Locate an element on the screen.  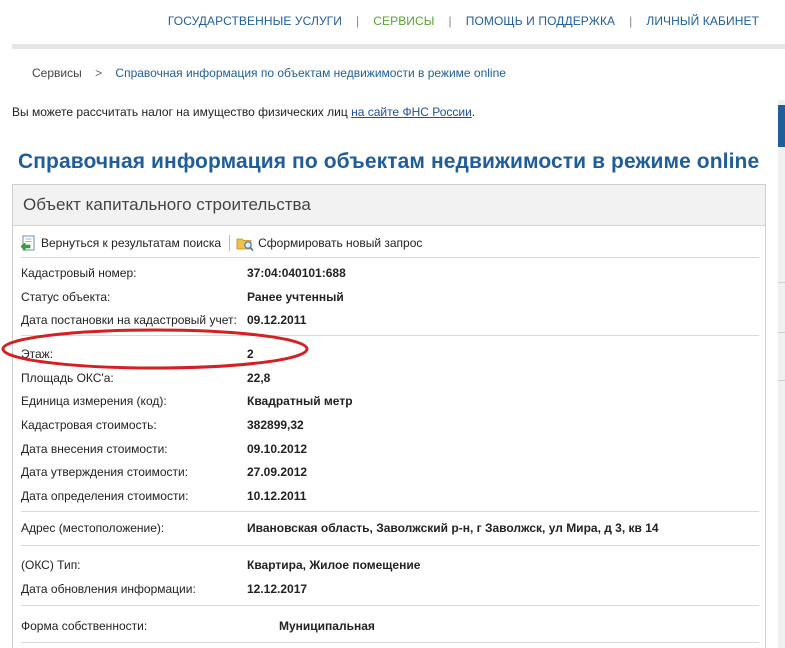
attr-label: Дата утверждения стоимости: is located at coordinates (105, 472).